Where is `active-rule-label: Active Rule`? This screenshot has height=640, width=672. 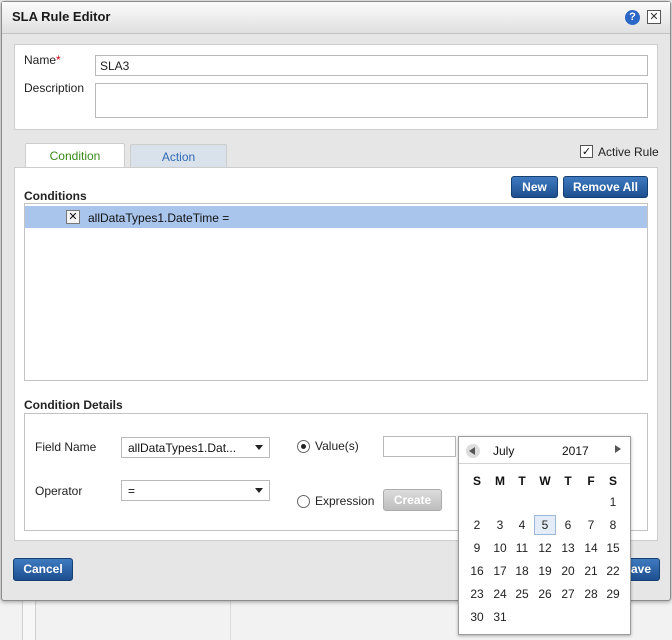 active-rule-label: Active Rule is located at coordinates (628, 152).